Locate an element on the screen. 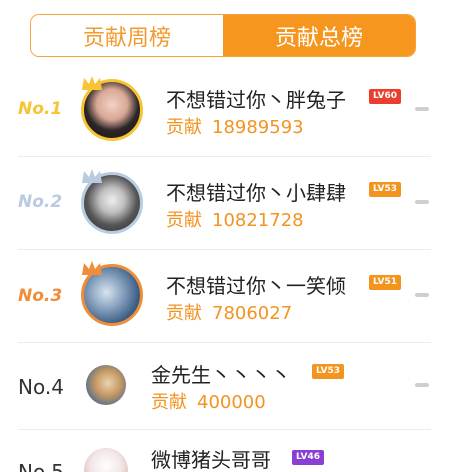  contribution: 贡献 10821728 is located at coordinates (235, 219).